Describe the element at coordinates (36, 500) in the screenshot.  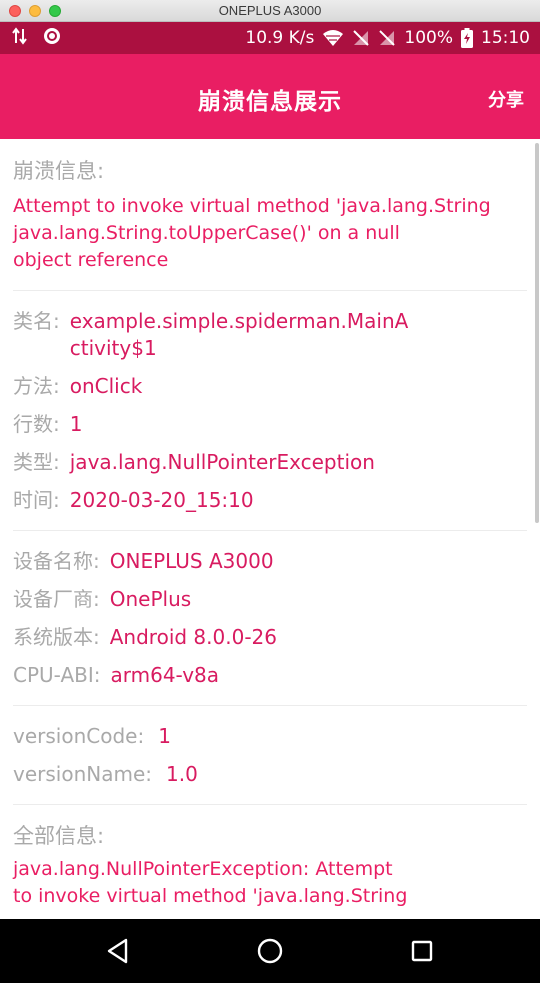
I see `detail-key: 时间:` at that location.